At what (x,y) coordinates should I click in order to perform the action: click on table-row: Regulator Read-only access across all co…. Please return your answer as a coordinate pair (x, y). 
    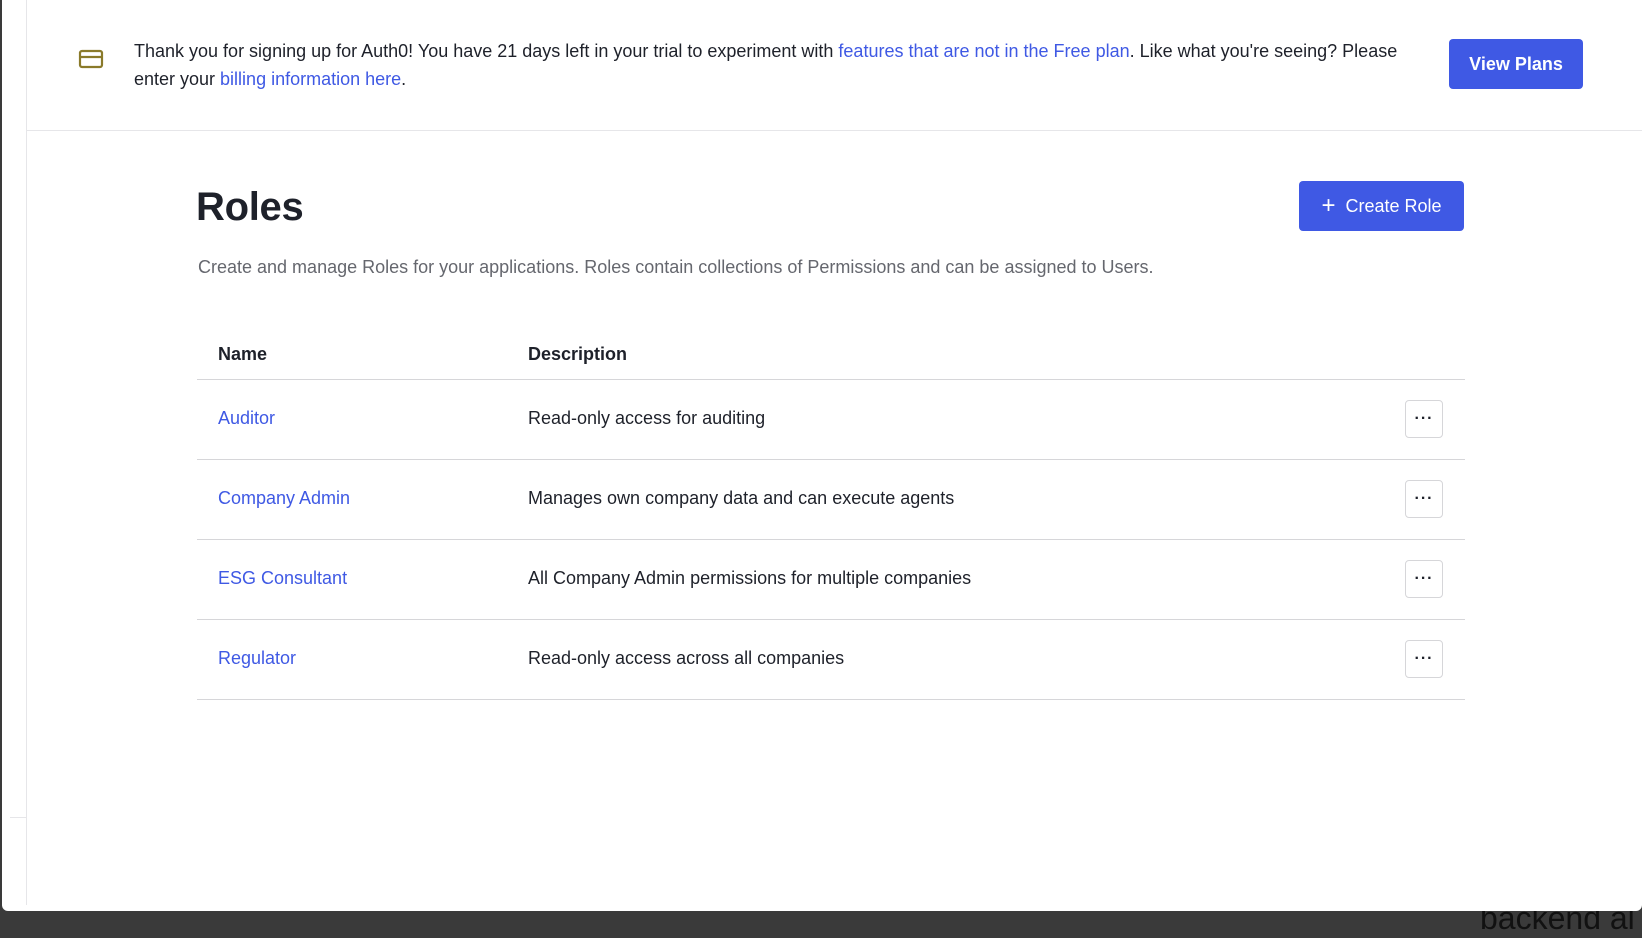
    Looking at the image, I should click on (831, 660).